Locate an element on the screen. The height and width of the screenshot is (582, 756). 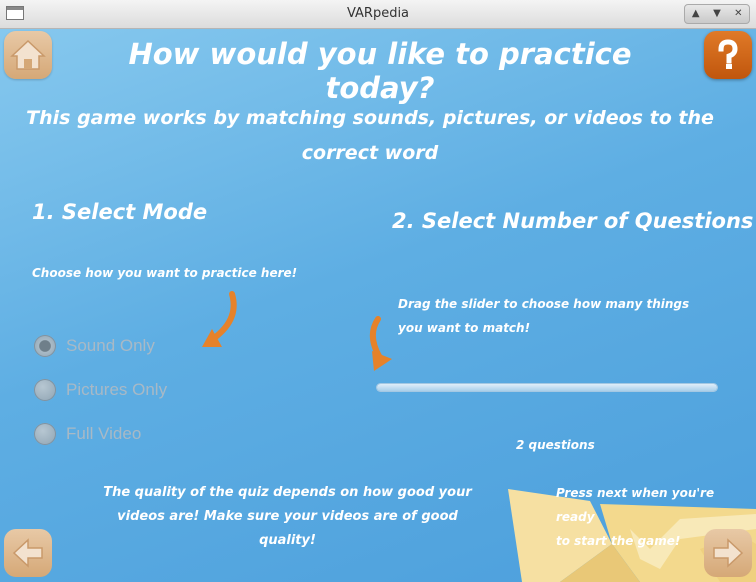
questions-hint-line2: you want to match! is located at coordinates (464, 328).